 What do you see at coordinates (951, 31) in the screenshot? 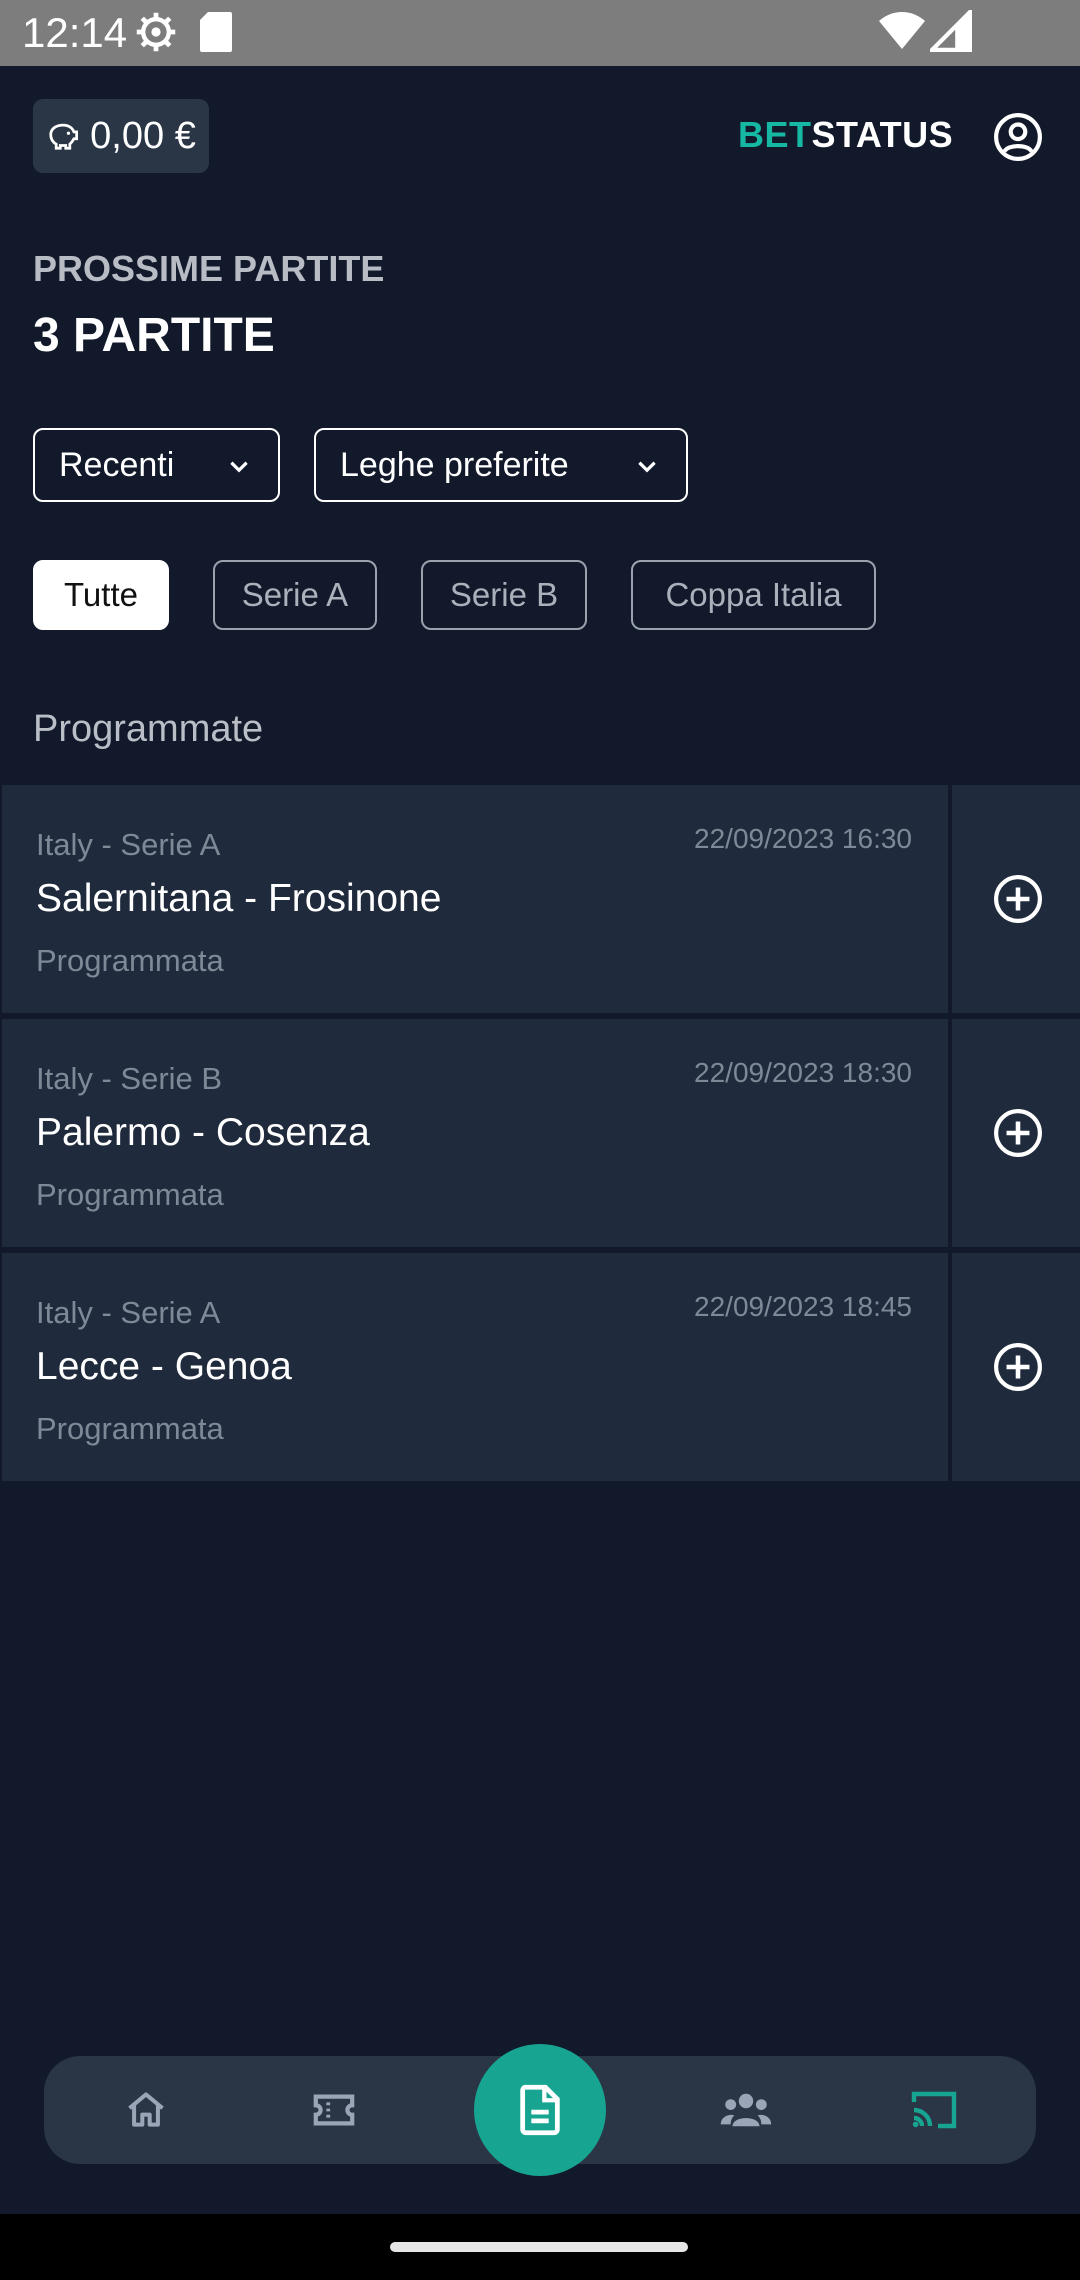
I see `signal-icon` at bounding box center [951, 31].